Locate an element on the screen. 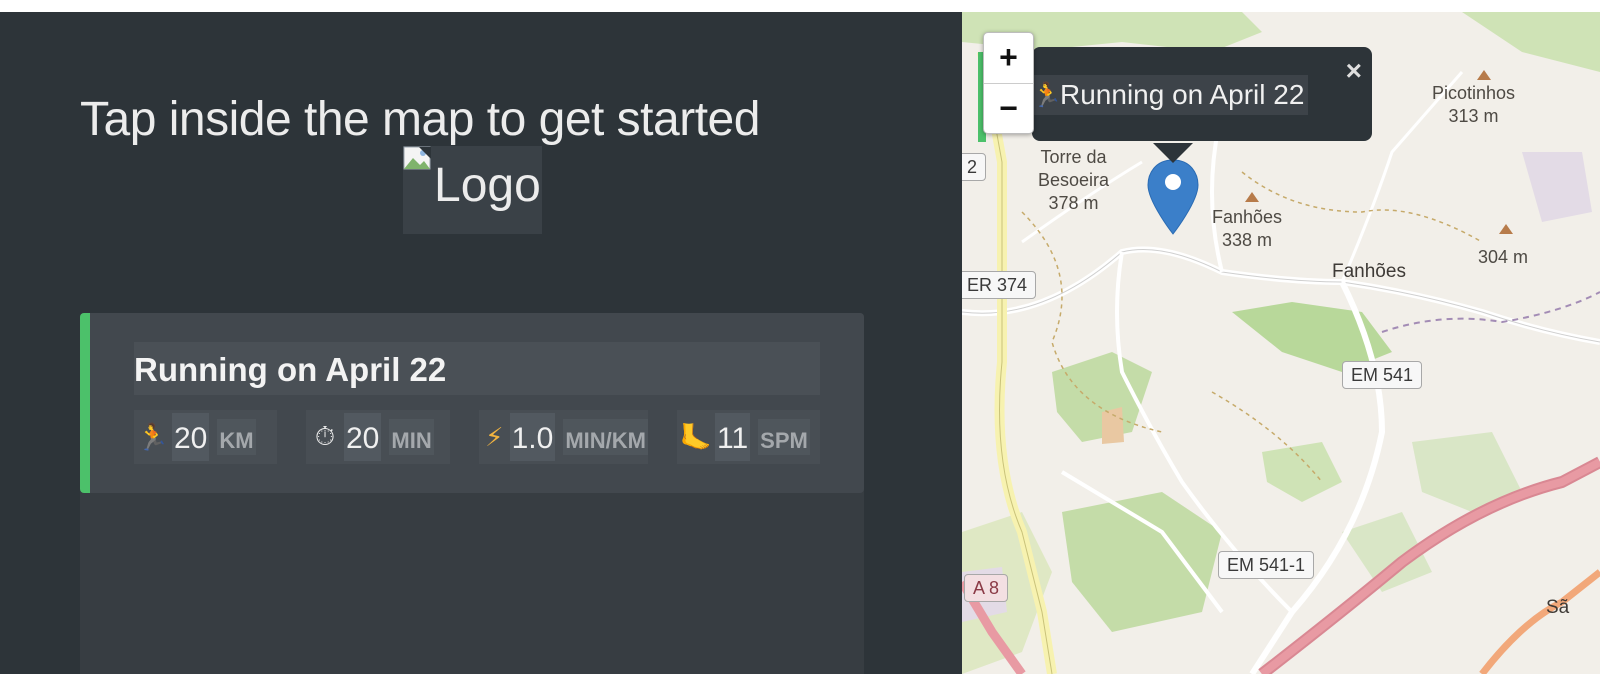 This screenshot has height=674, width=1600. broken-image-icon is located at coordinates (417, 158).